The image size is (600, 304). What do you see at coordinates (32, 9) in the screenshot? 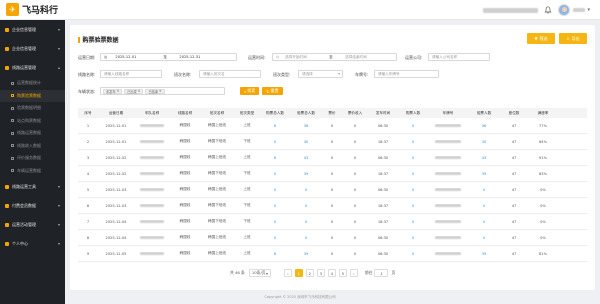
I see `logo: ✈ 飞马科行` at bounding box center [32, 9].